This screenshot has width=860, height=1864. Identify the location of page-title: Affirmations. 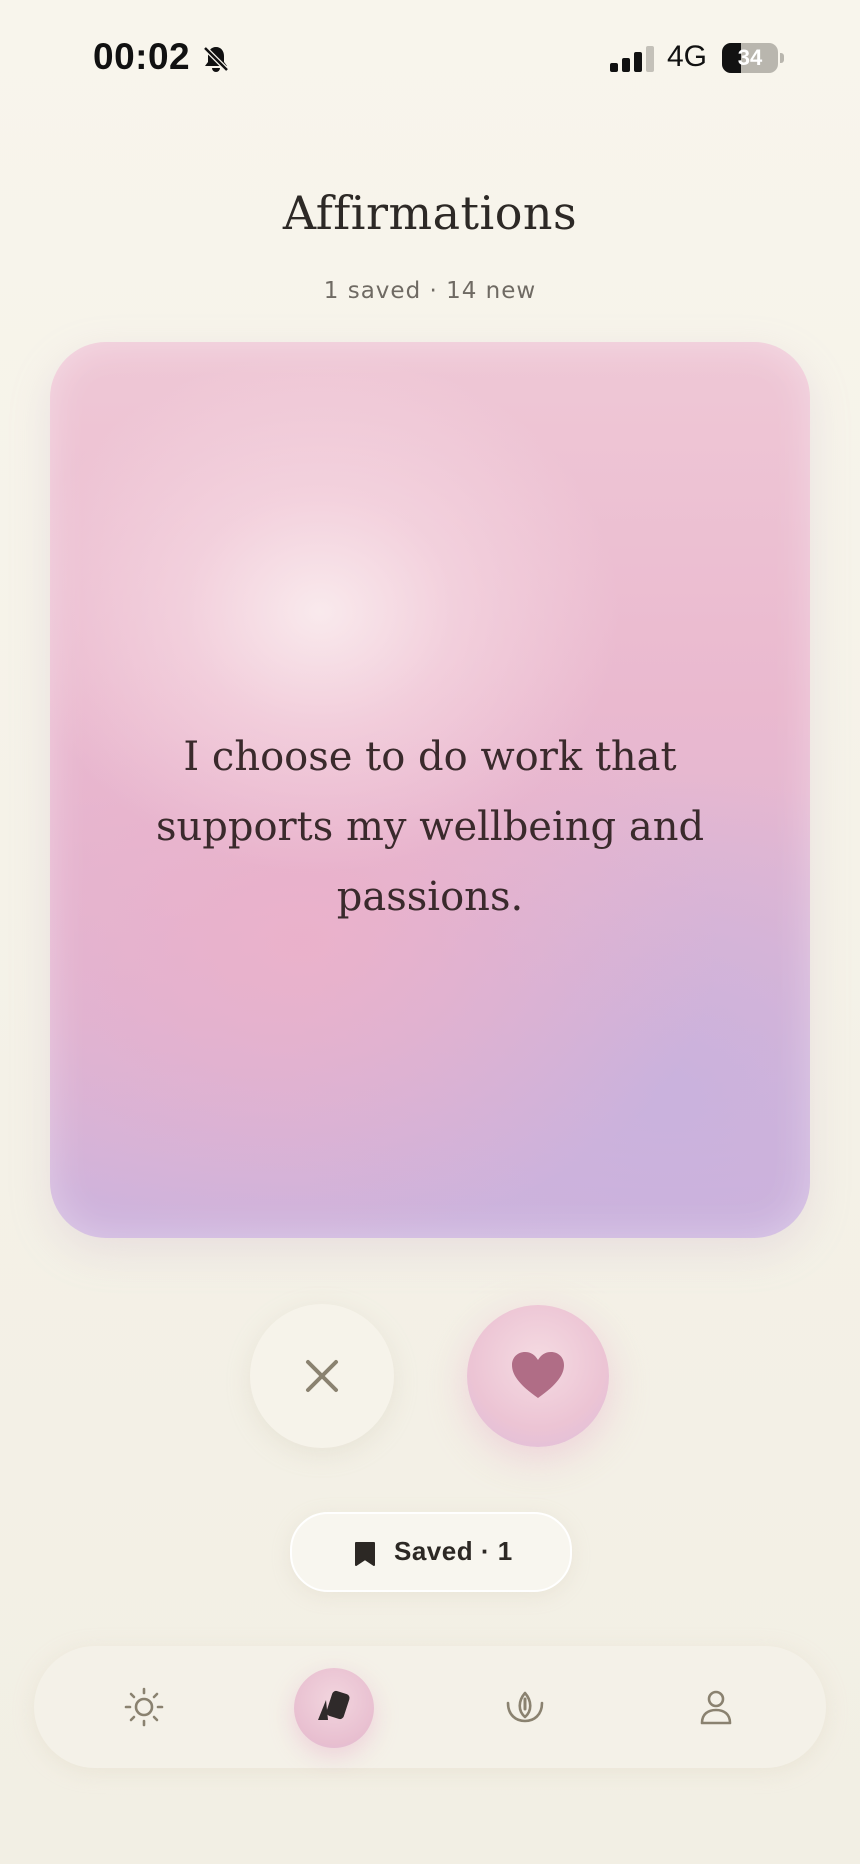
(430, 213).